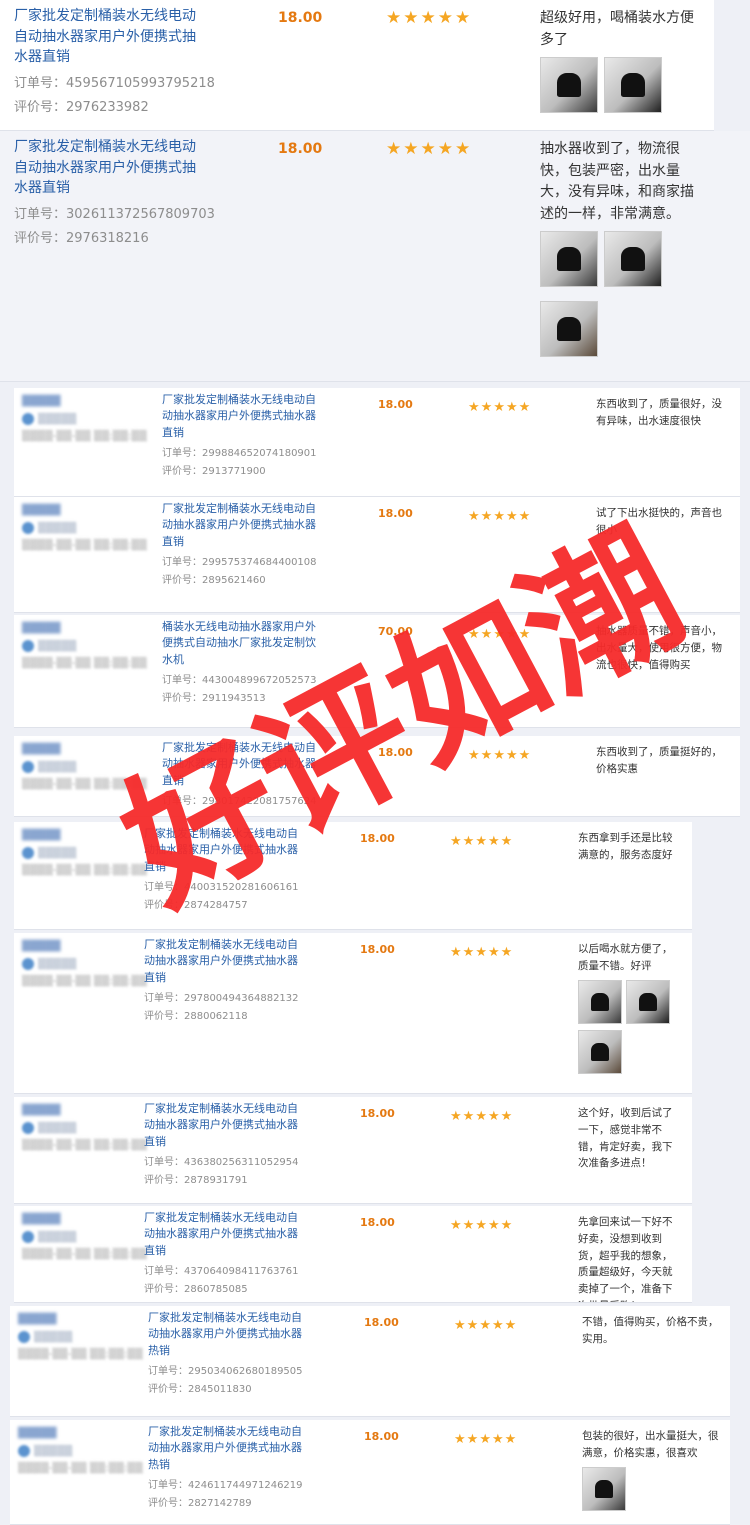  Describe the element at coordinates (625, 846) in the screenshot. I see `review-comment: 东西拿到手还是比较满意的，服务态度好` at that location.